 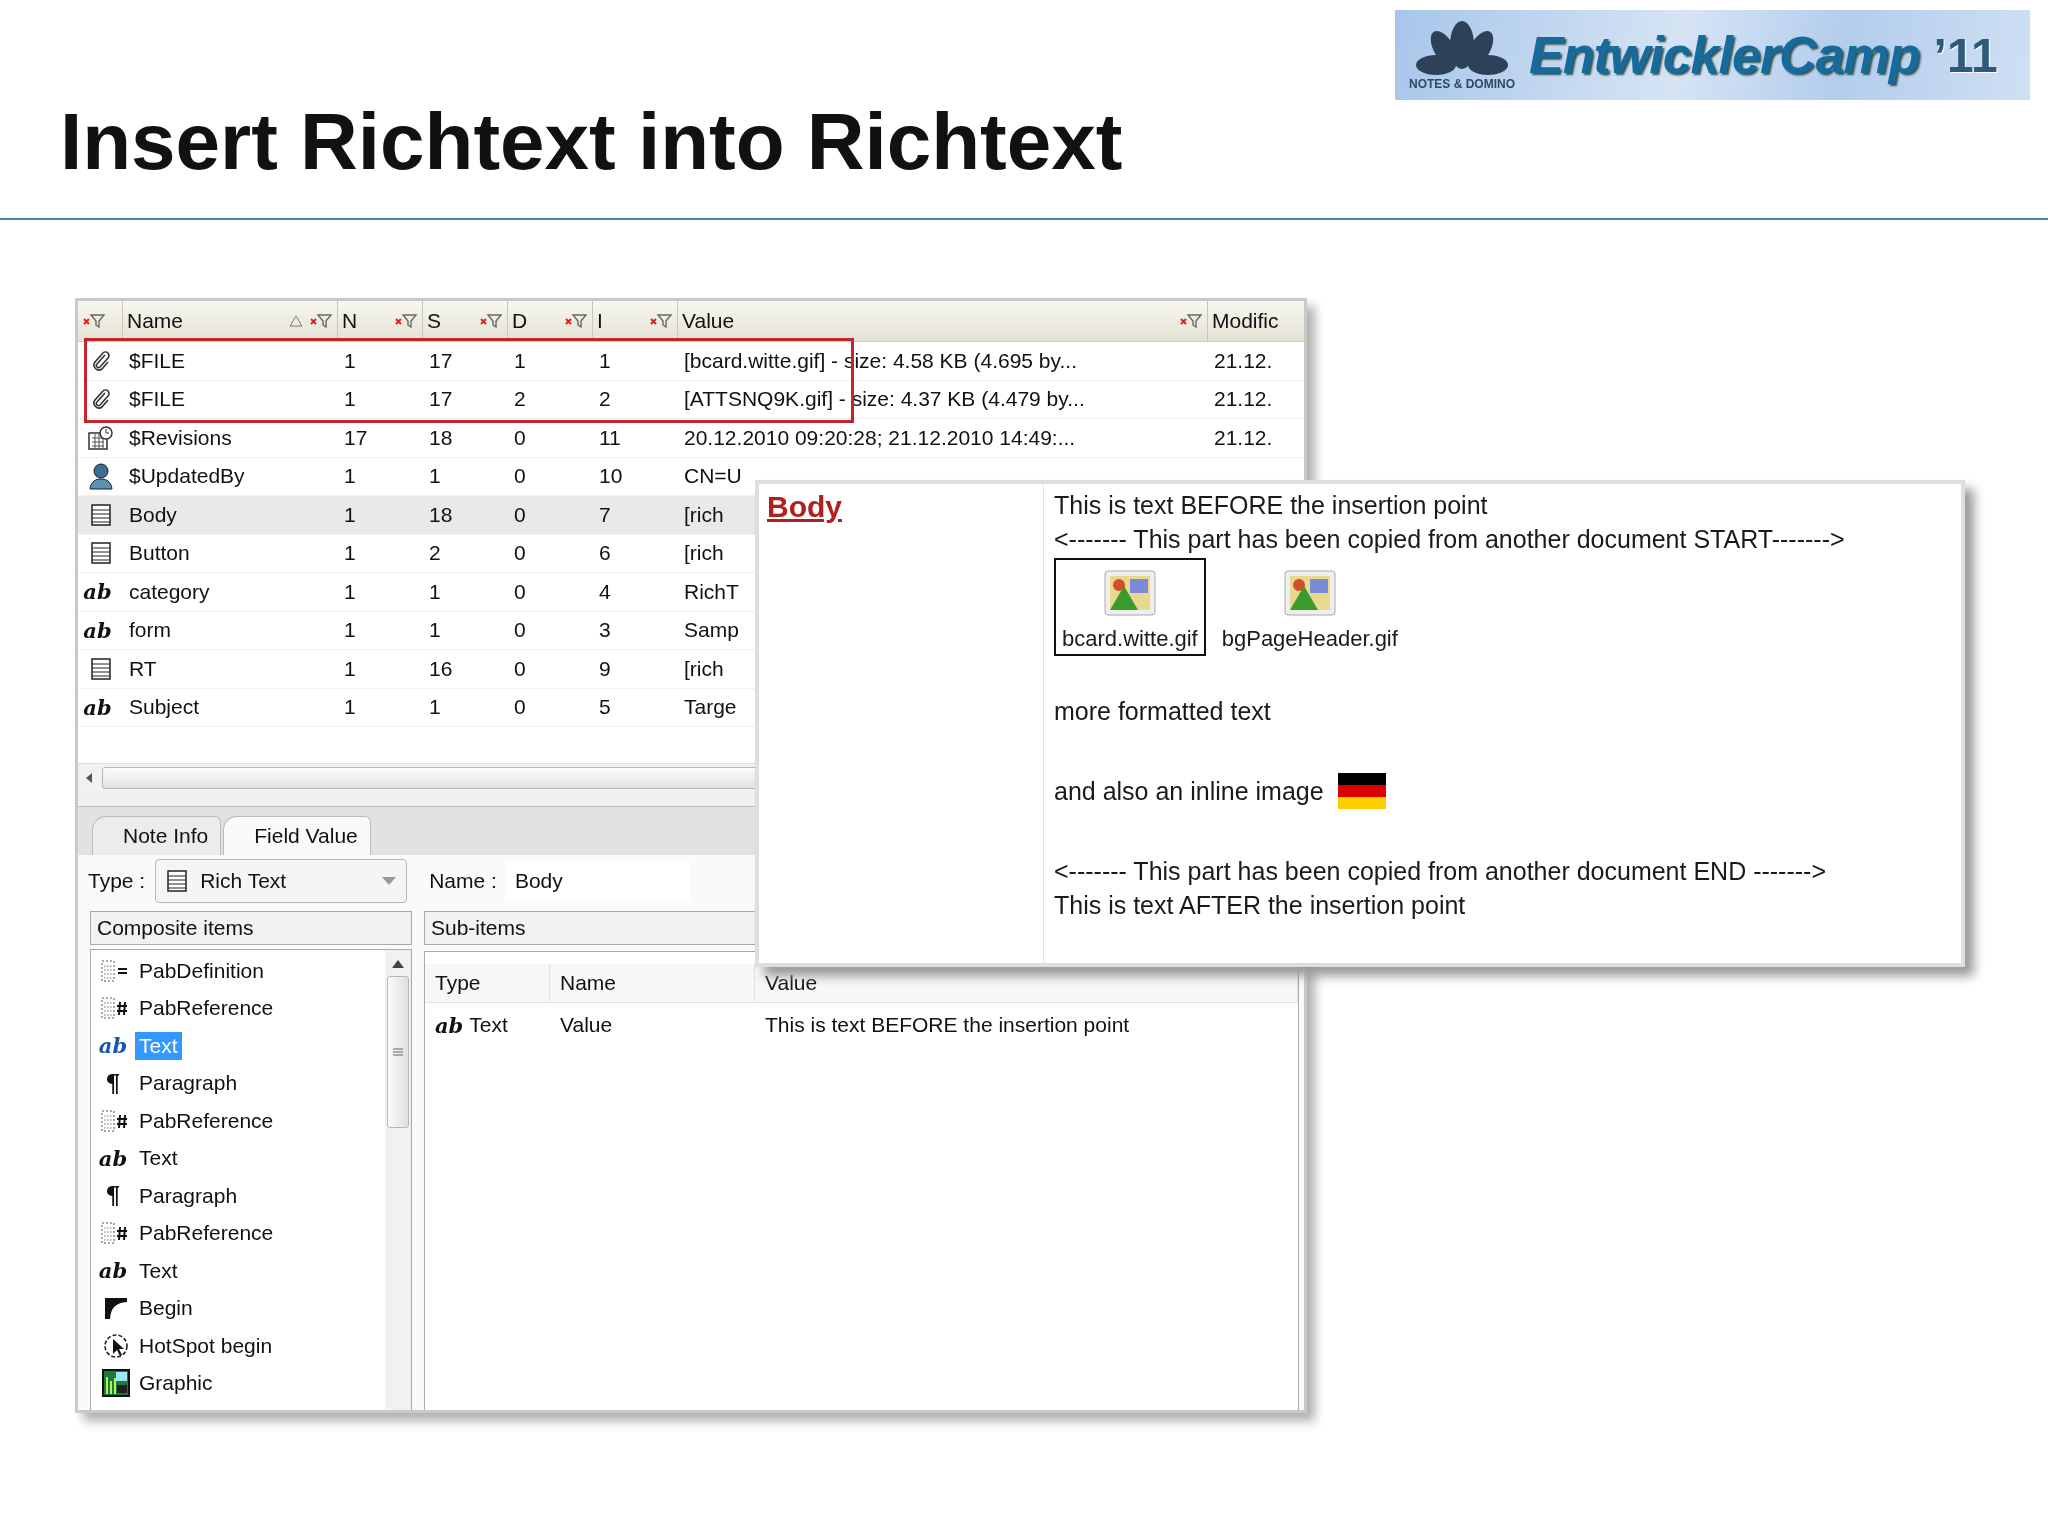 I want to click on table-cell: 4, so click(x=605, y=591).